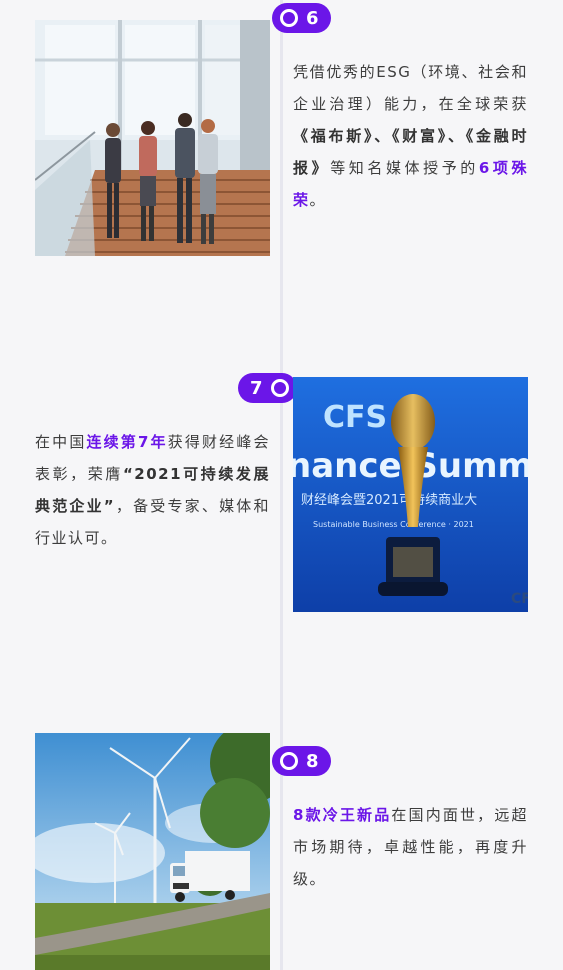  What do you see at coordinates (301, 18) in the screenshot?
I see `milestone-badge-6: 6` at bounding box center [301, 18].